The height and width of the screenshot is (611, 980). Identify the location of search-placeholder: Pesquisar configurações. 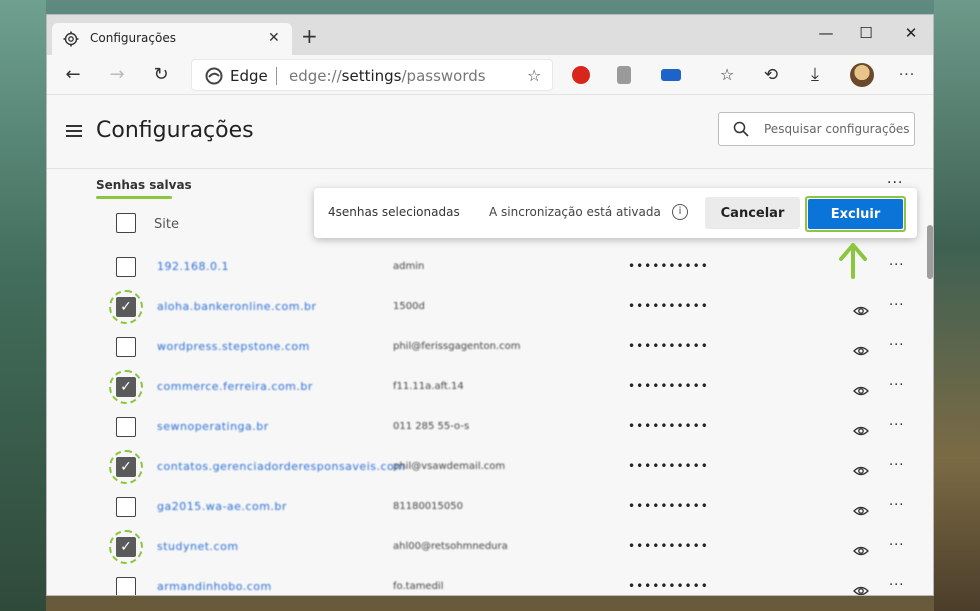
(837, 129).